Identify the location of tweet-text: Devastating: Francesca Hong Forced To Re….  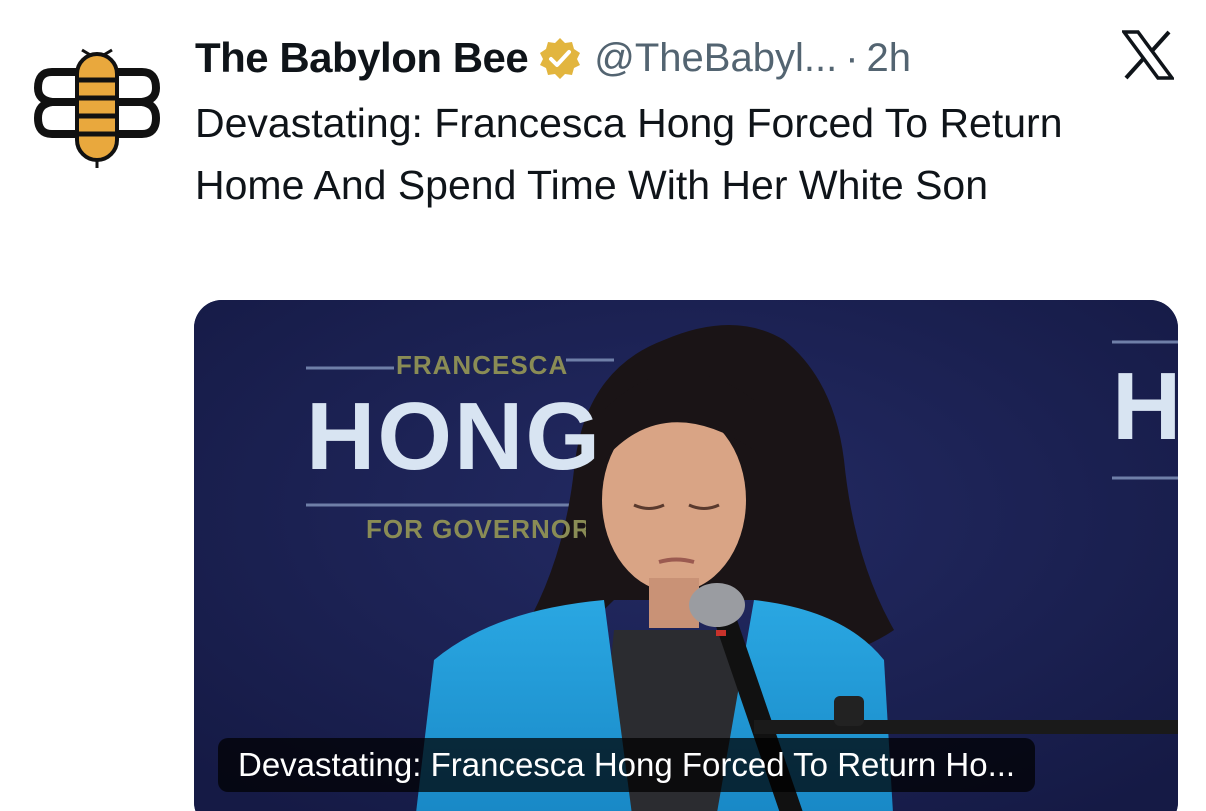
(629, 154).